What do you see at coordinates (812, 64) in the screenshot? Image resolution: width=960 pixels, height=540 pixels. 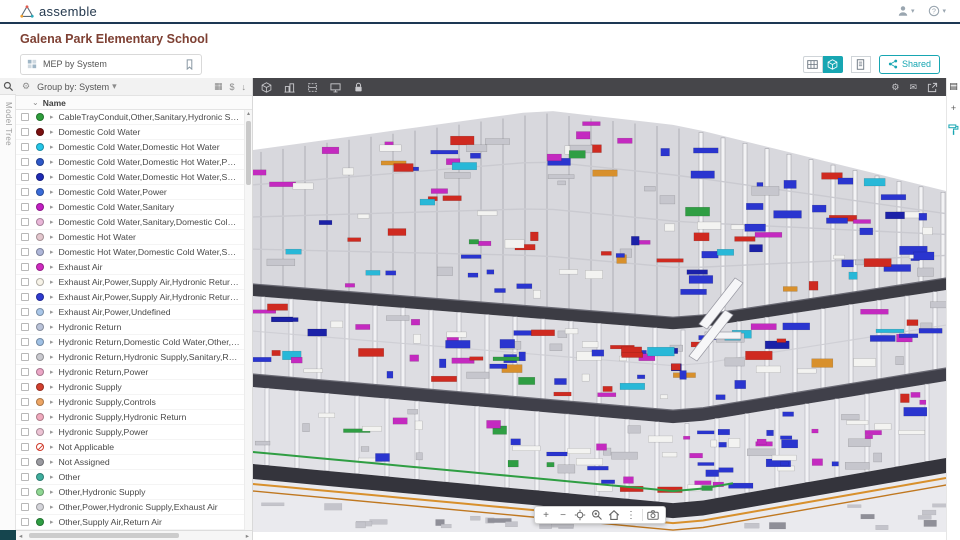 I see `grid-view-button` at bounding box center [812, 64].